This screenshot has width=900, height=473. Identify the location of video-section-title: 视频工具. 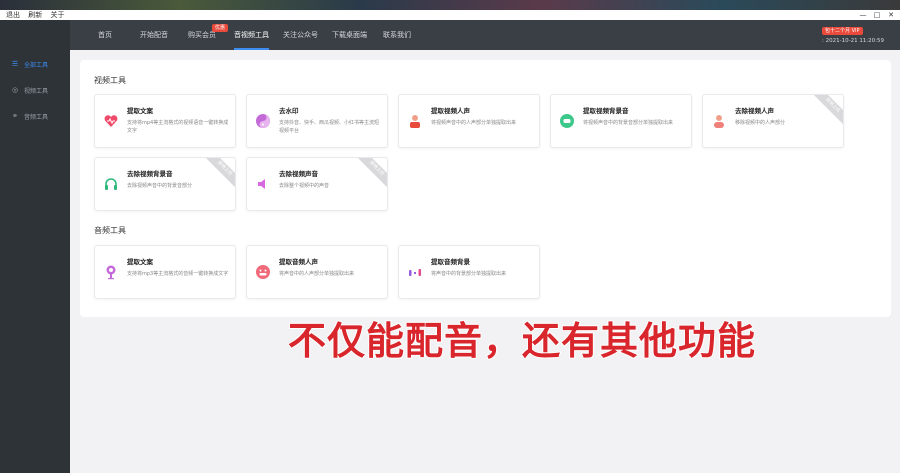
(110, 80).